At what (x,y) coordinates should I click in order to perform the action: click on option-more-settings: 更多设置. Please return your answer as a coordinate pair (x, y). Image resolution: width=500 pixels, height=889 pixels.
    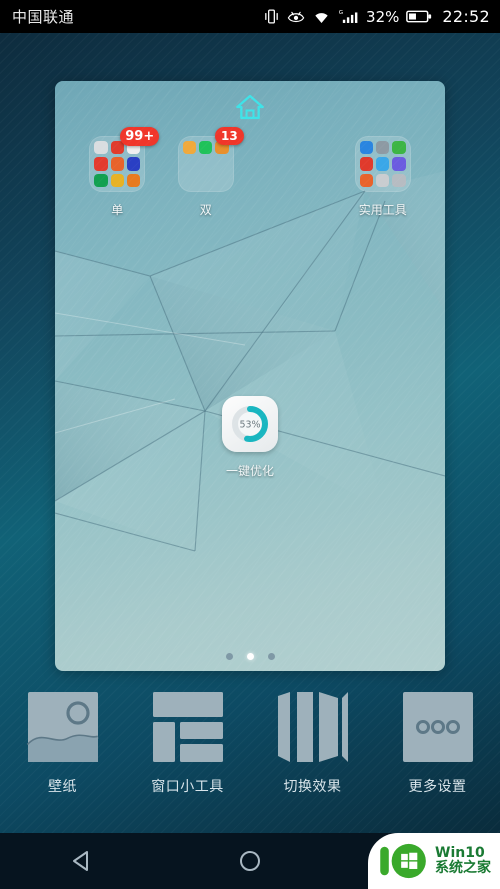
    Looking at the image, I should click on (437, 755).